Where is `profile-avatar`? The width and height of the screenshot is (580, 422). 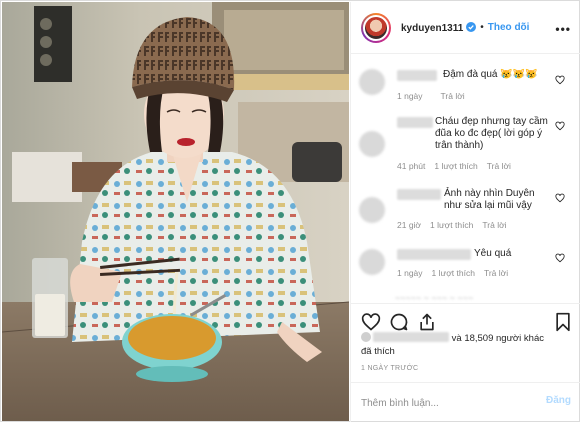
profile-avatar is located at coordinates (376, 27).